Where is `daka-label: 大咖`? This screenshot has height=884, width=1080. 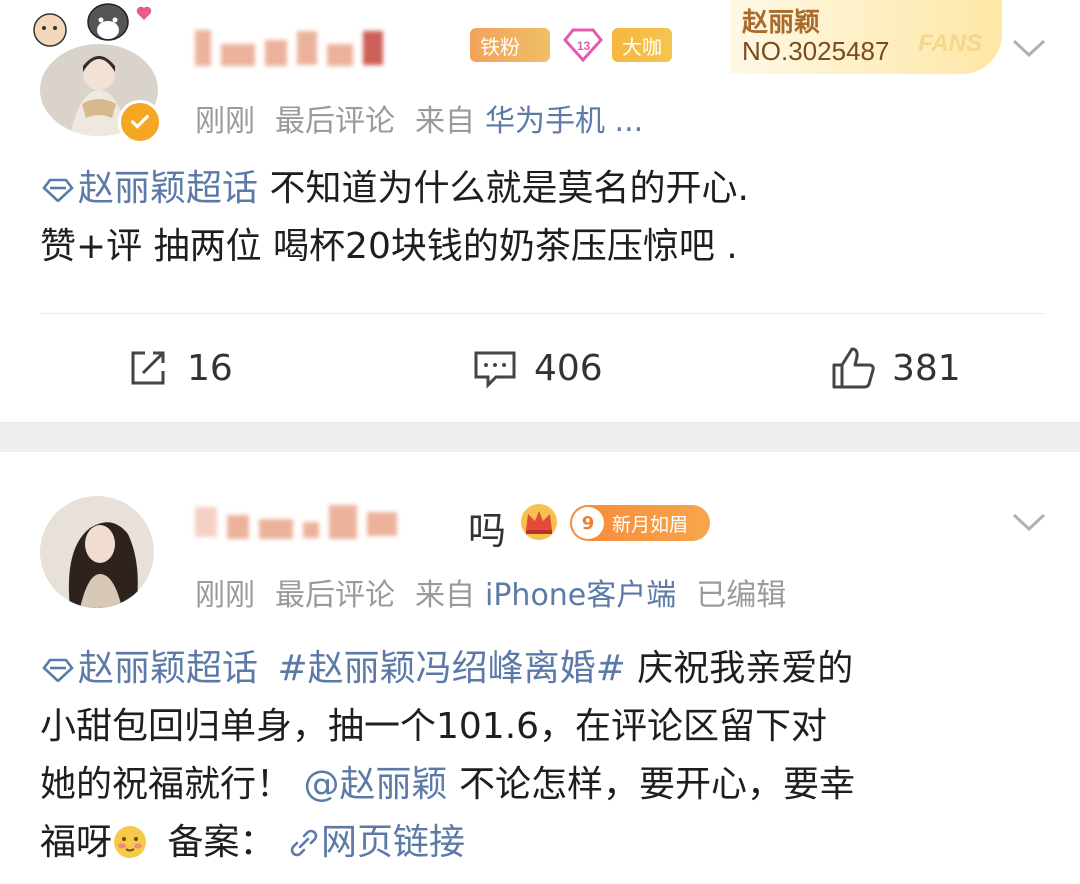
daka-label: 大咖 is located at coordinates (642, 46).